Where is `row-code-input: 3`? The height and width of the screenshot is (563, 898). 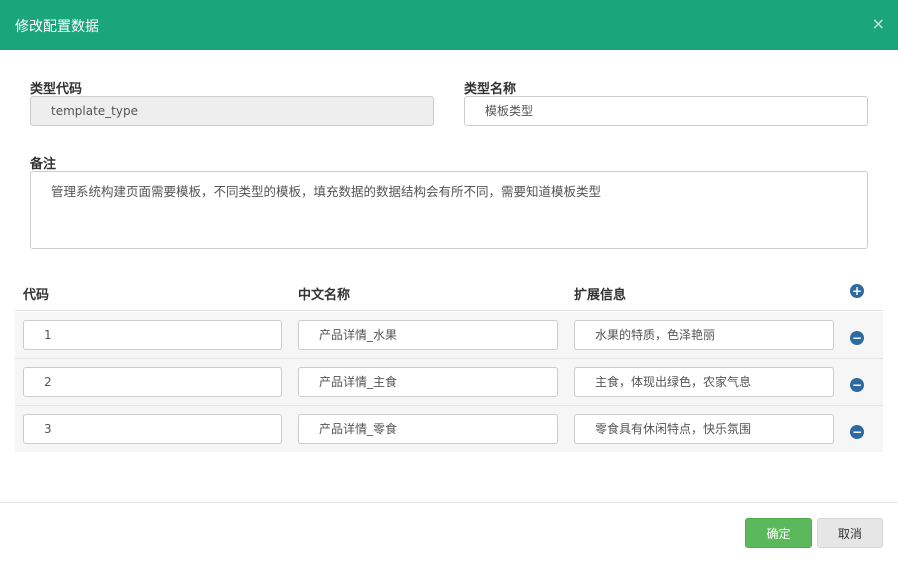 row-code-input: 3 is located at coordinates (152, 429).